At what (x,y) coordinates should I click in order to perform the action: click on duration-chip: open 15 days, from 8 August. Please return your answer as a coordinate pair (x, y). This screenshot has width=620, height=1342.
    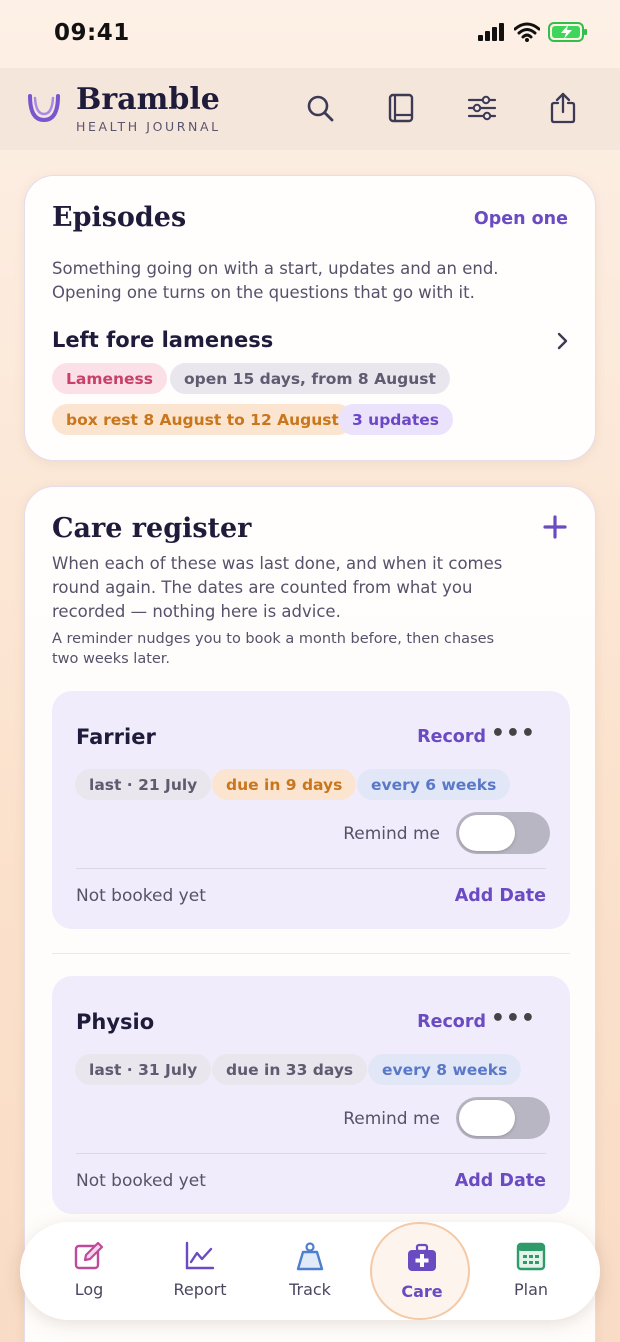
    Looking at the image, I should click on (310, 378).